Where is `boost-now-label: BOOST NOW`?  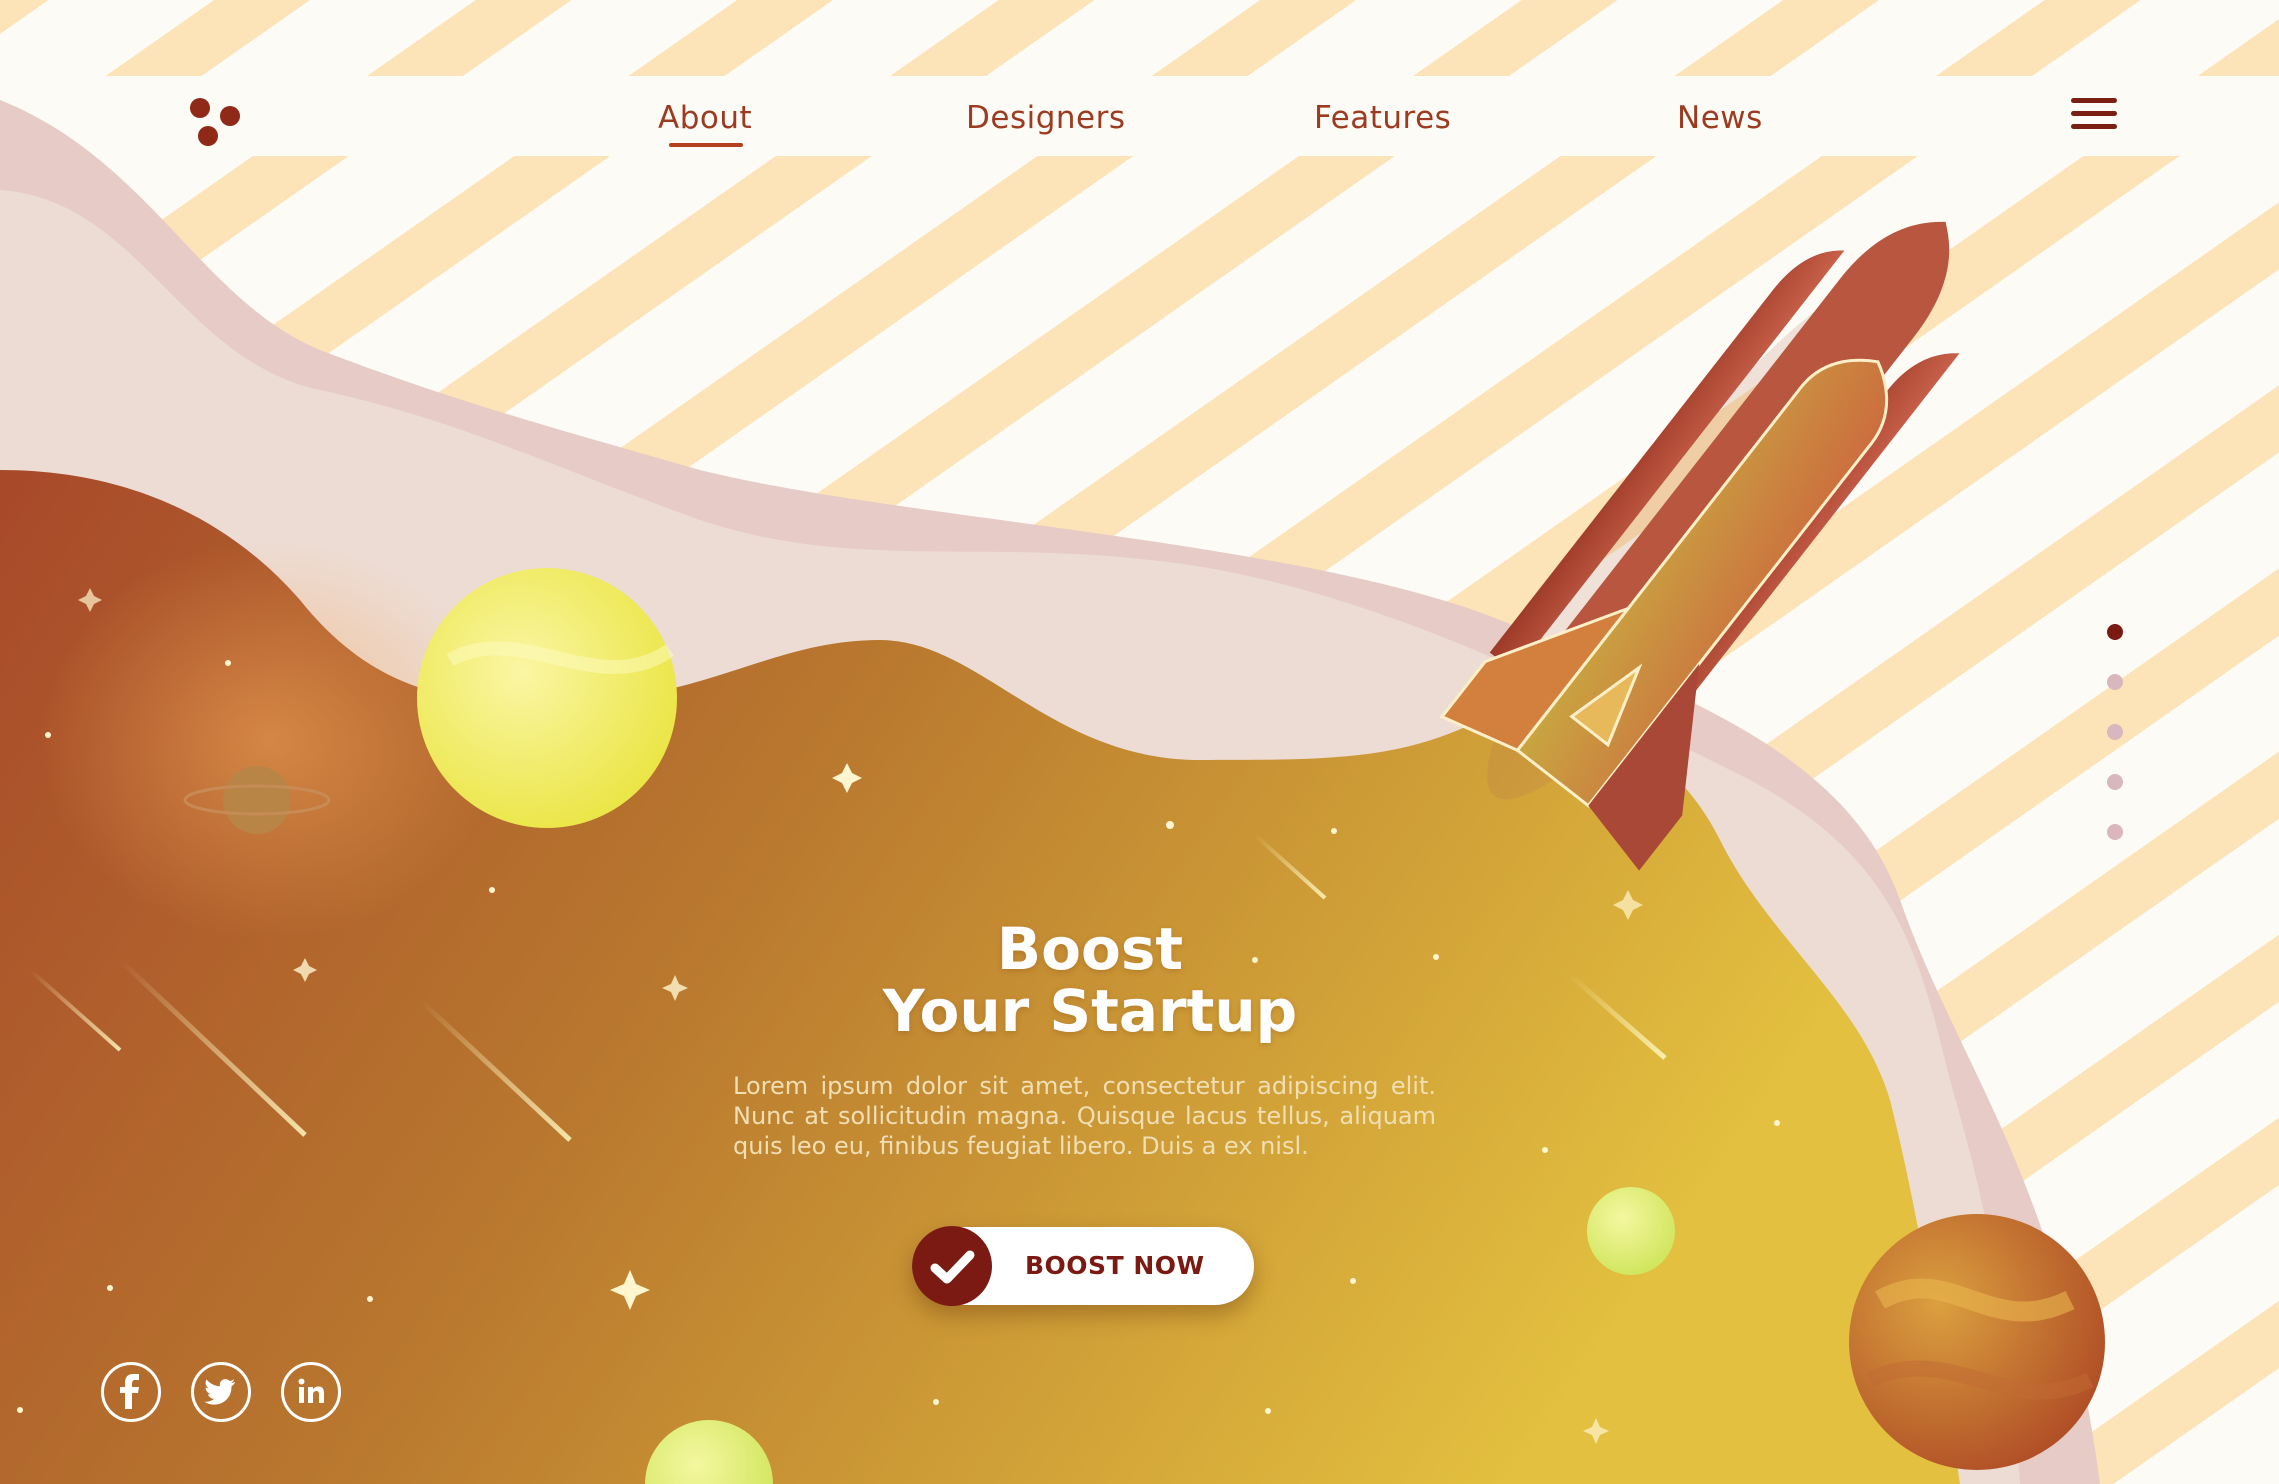 boost-now-label: BOOST NOW is located at coordinates (1115, 1265).